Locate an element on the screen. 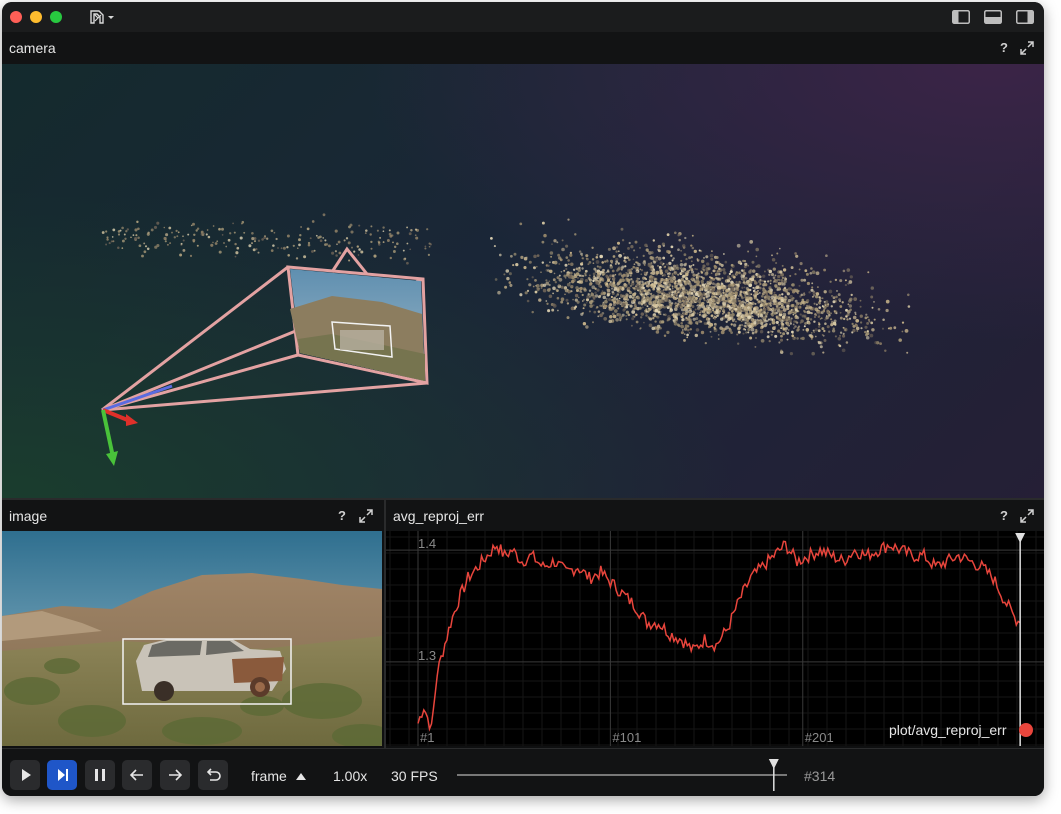 The image size is (1061, 814). legend-label: plot/avg_reproj_err is located at coordinates (948, 730).